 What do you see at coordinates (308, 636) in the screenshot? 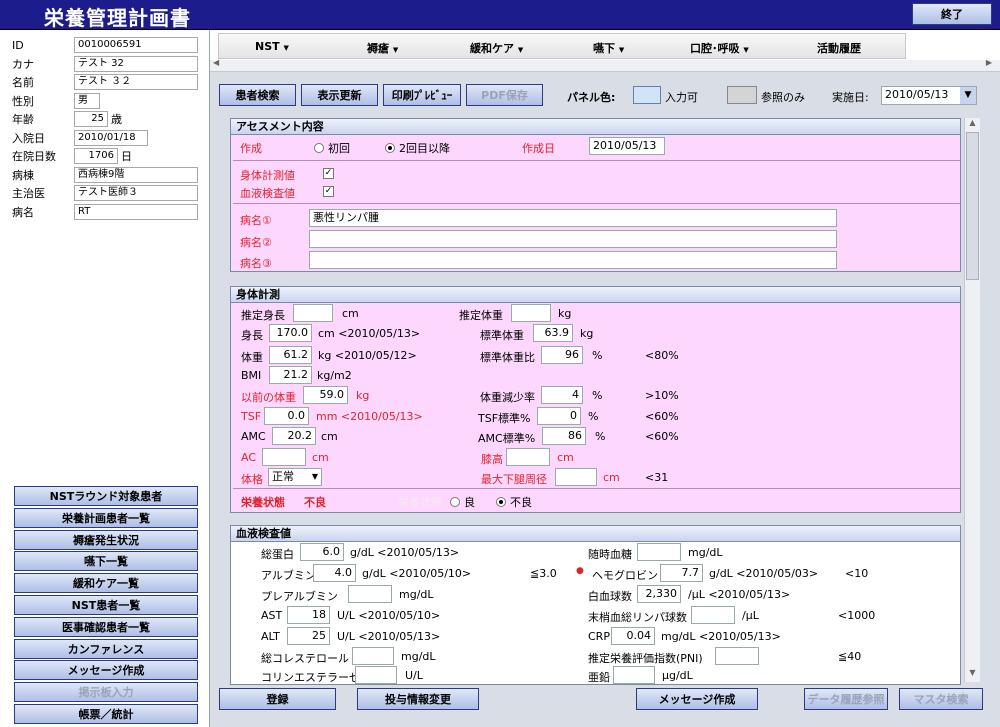
I see `alt-input: 25` at bounding box center [308, 636].